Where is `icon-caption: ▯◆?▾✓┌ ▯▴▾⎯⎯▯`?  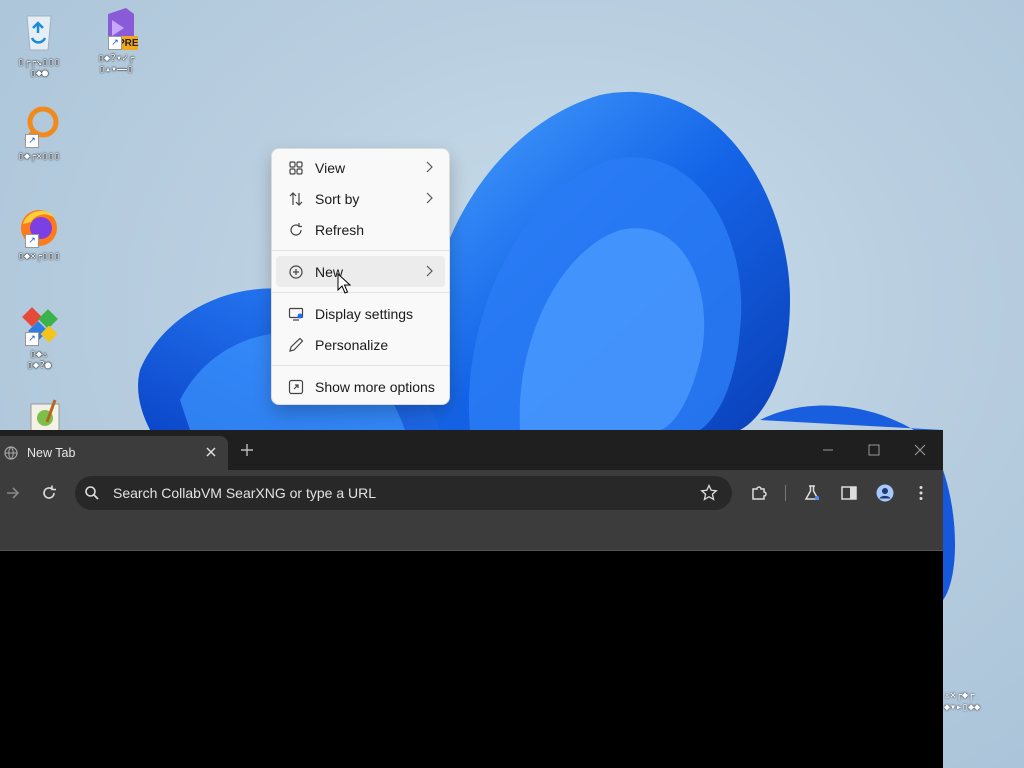 icon-caption: ▯◆?▾✓┌ ▯▴▾⎯⎯▯ is located at coordinates (116, 64).